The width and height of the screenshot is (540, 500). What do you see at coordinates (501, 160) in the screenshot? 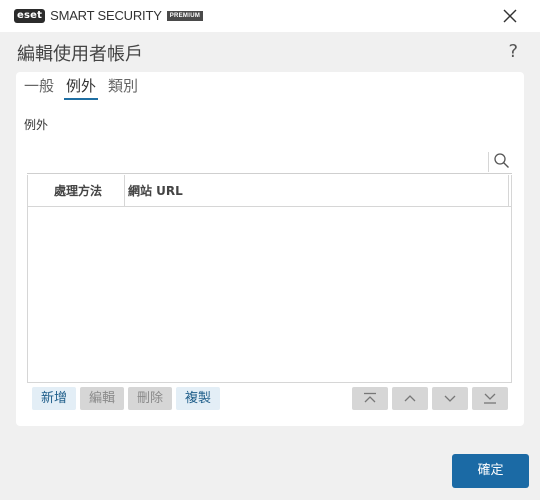
I see `search-icon` at bounding box center [501, 160].